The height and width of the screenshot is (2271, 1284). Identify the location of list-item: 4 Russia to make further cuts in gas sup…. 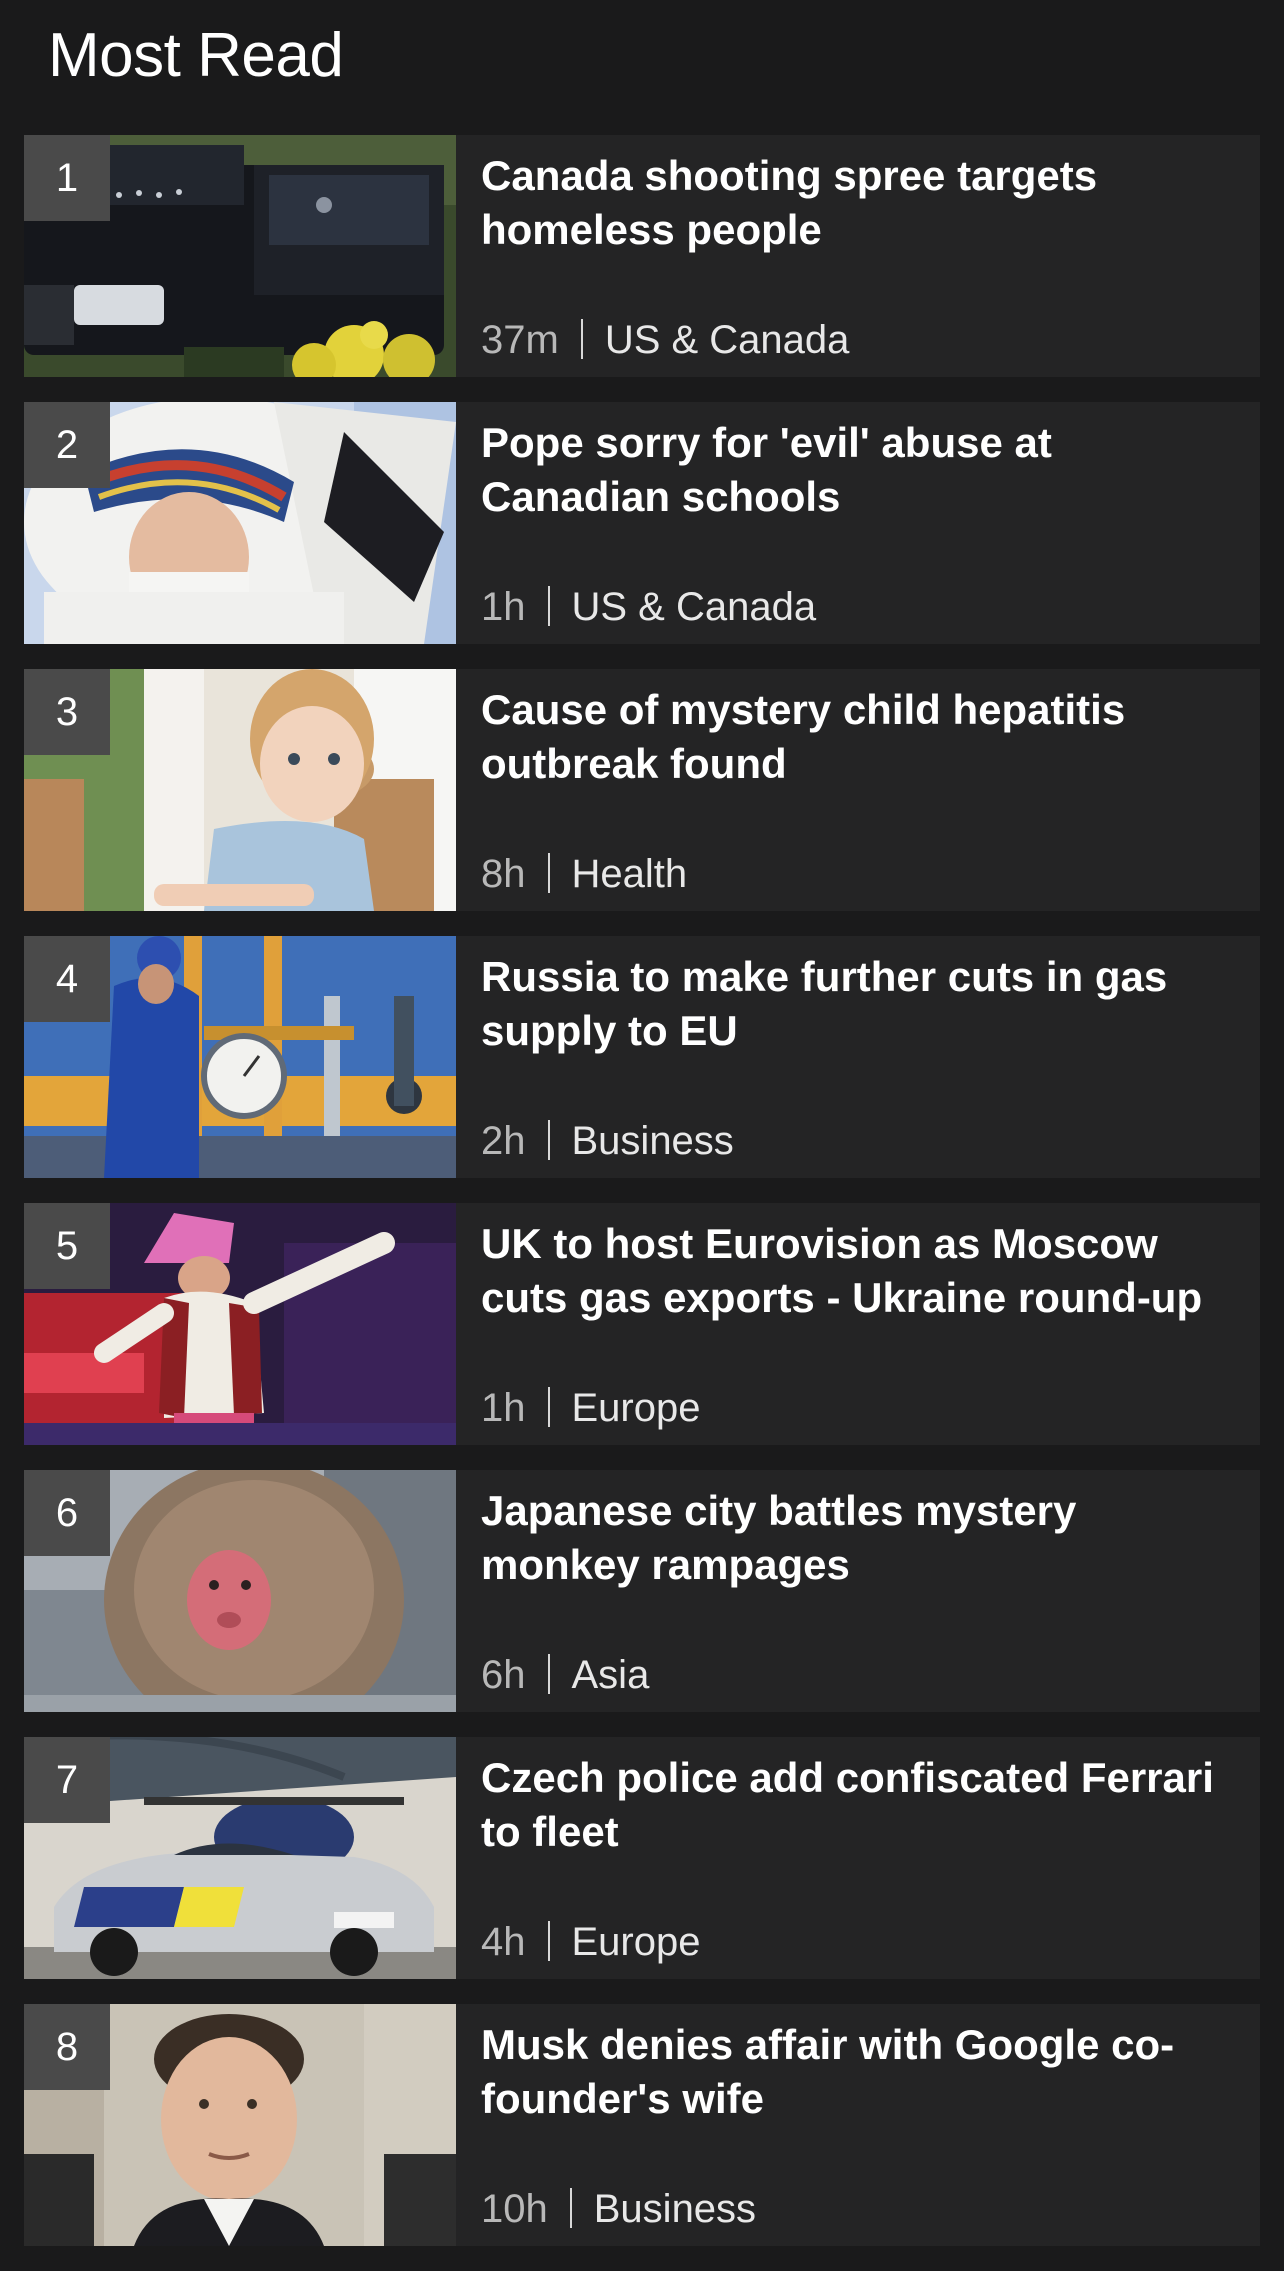
(642, 1057).